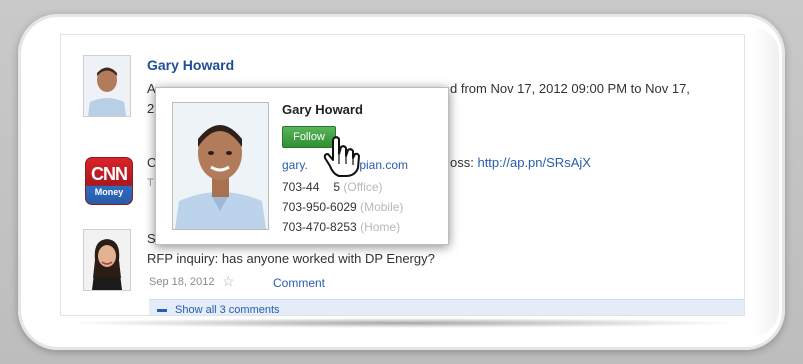 The image size is (803, 364). I want to click on show-comments-bar: ▬ Show all 3 comments, so click(446, 307).